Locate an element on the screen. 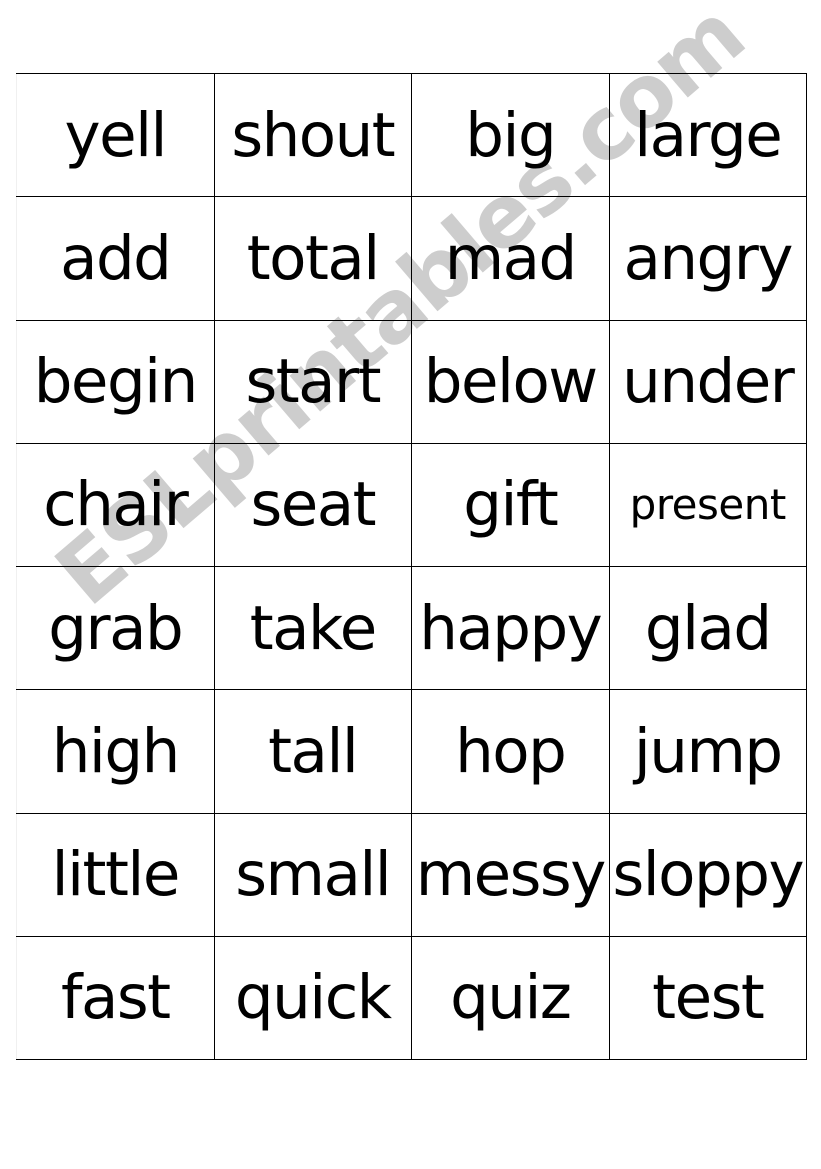  word-cell-r0c0: yell is located at coordinates (115, 135).